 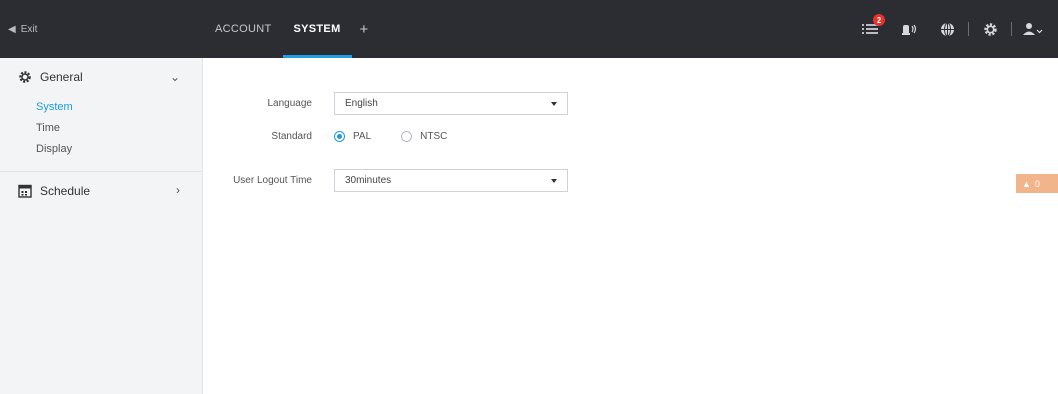 What do you see at coordinates (101, 127) in the screenshot?
I see `sidebar-item-time: Time` at bounding box center [101, 127].